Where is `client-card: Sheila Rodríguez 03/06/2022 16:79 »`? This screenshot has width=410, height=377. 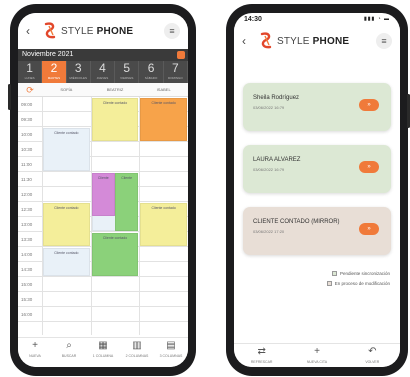
client-card: Sheila Rodríguez 03/06/2022 16:79 » is located at coordinates (317, 107).